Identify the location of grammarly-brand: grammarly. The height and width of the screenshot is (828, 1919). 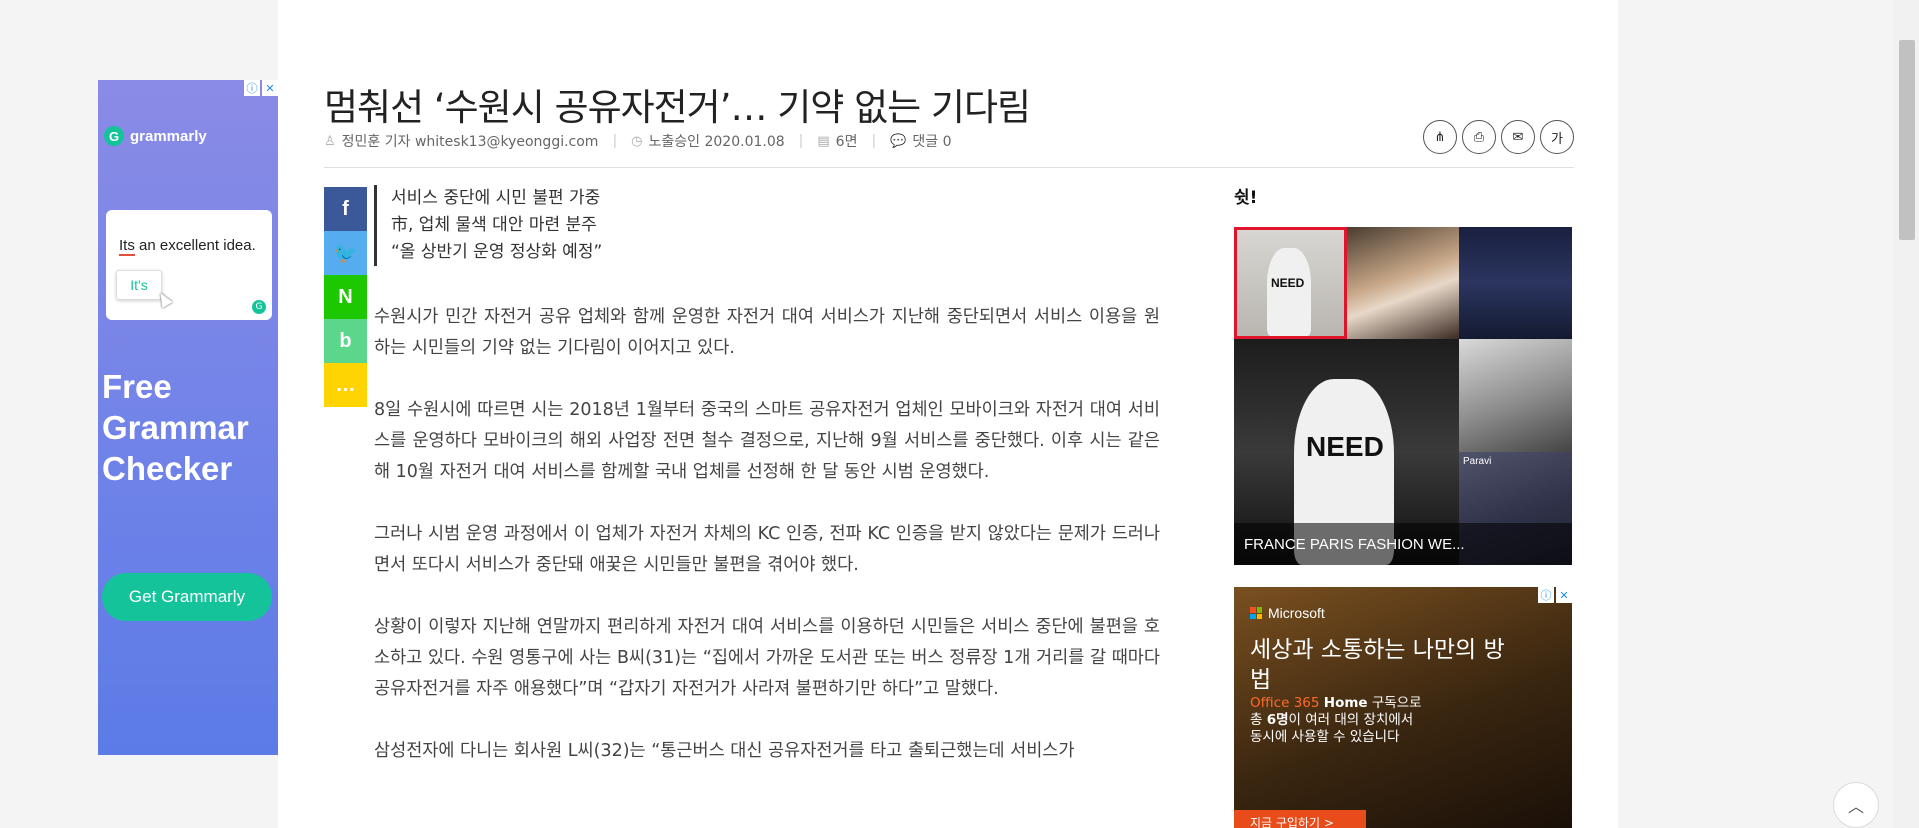
(168, 136).